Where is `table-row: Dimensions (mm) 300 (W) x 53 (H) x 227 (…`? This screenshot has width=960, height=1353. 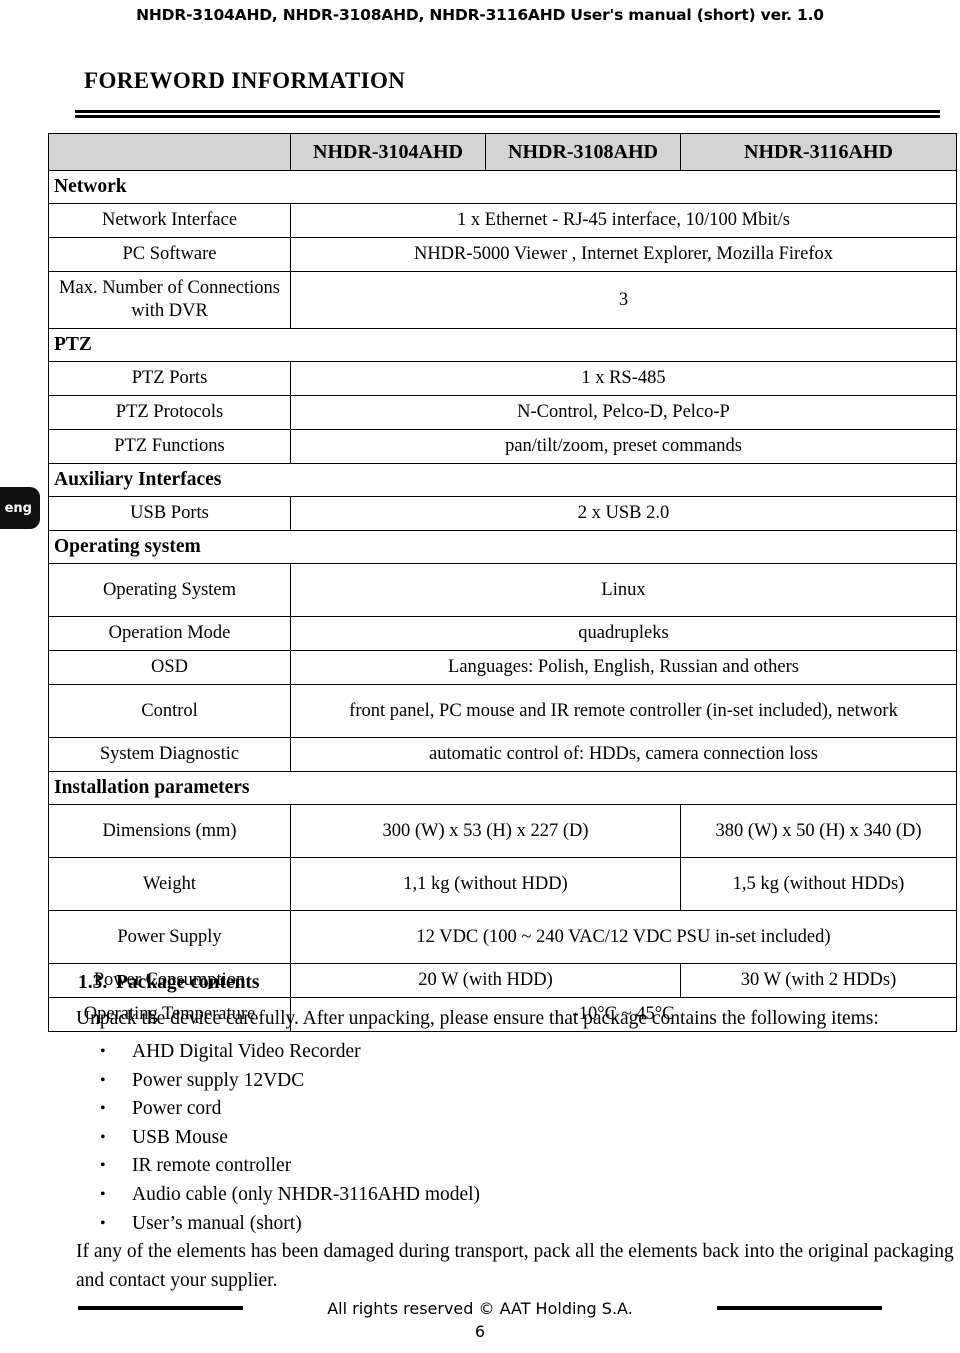
table-row: Dimensions (mm) 300 (W) x 53 (H) x 227 (… is located at coordinates (502, 831).